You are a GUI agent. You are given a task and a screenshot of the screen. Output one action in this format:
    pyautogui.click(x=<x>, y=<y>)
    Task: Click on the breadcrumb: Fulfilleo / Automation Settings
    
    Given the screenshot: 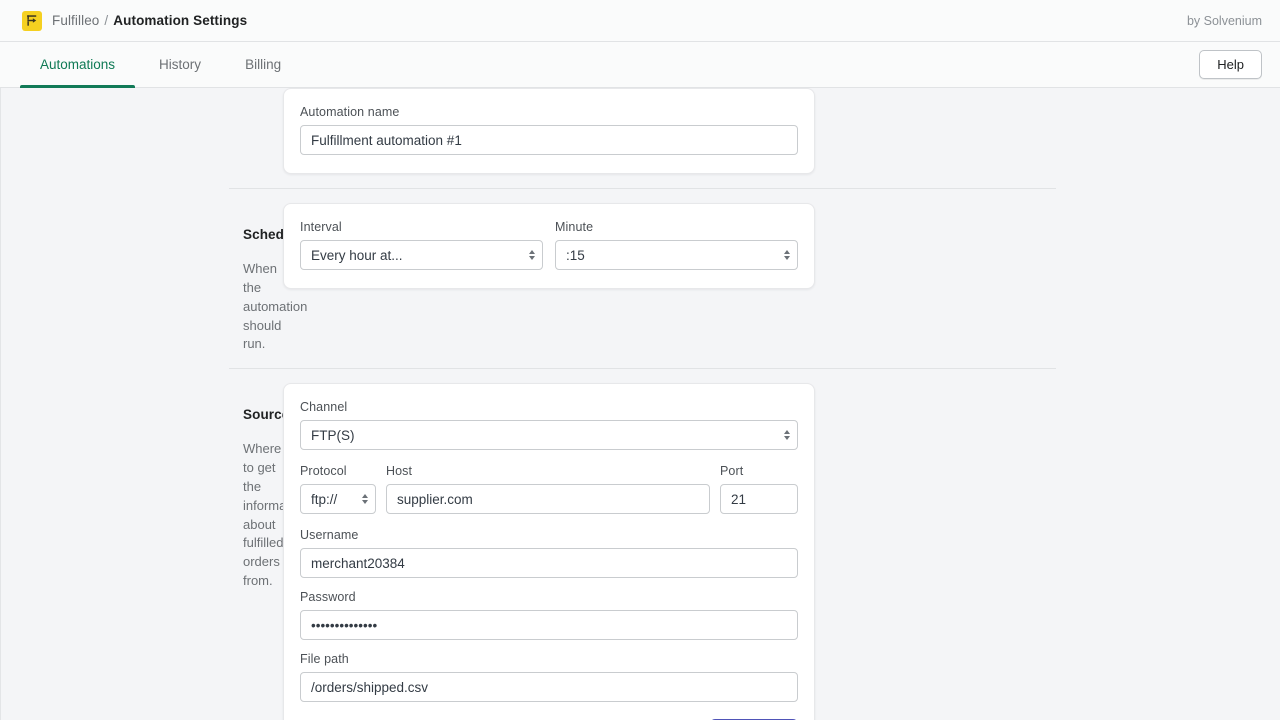 What is the action you would take?
    pyautogui.click(x=149, y=20)
    